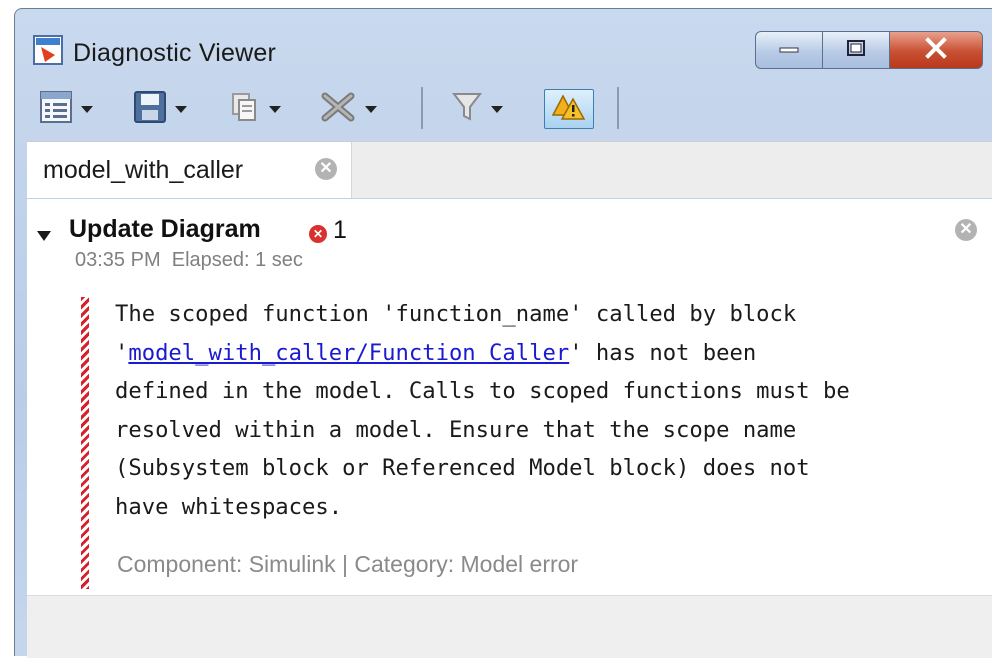 The width and height of the screenshot is (992, 658). Describe the element at coordinates (318, 234) in the screenshot. I see `error-icon: ✕` at that location.